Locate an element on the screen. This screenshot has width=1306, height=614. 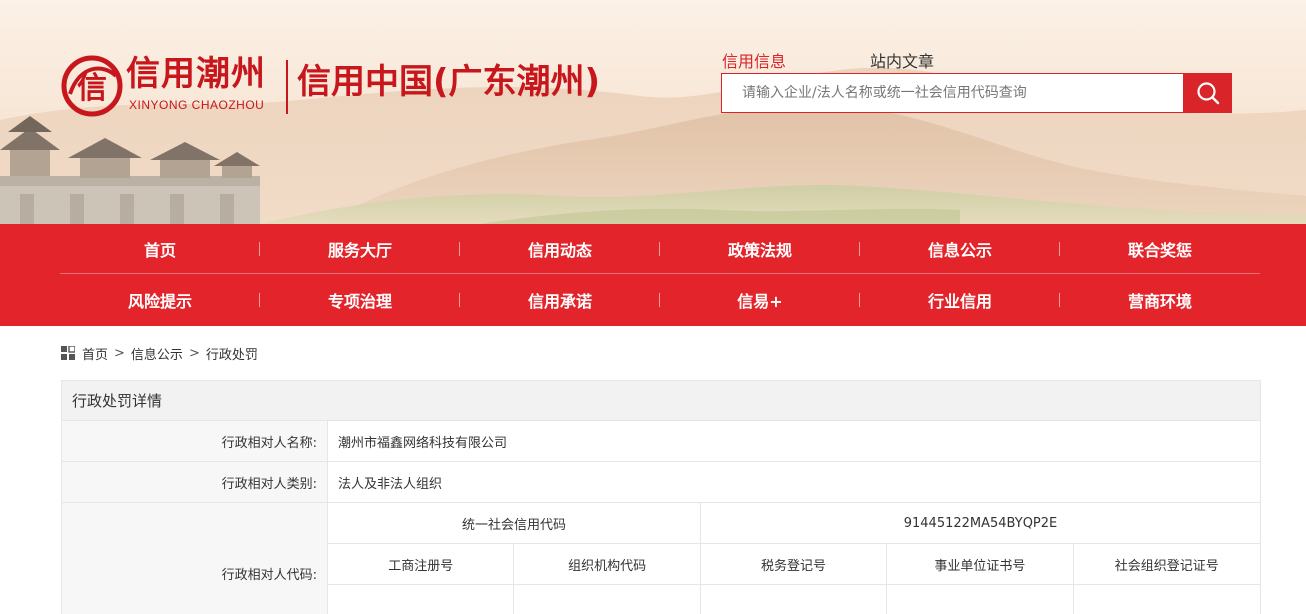
uscc-row: 统一社会信用代码 91445122MA54BYQP2E is located at coordinates (794, 523).